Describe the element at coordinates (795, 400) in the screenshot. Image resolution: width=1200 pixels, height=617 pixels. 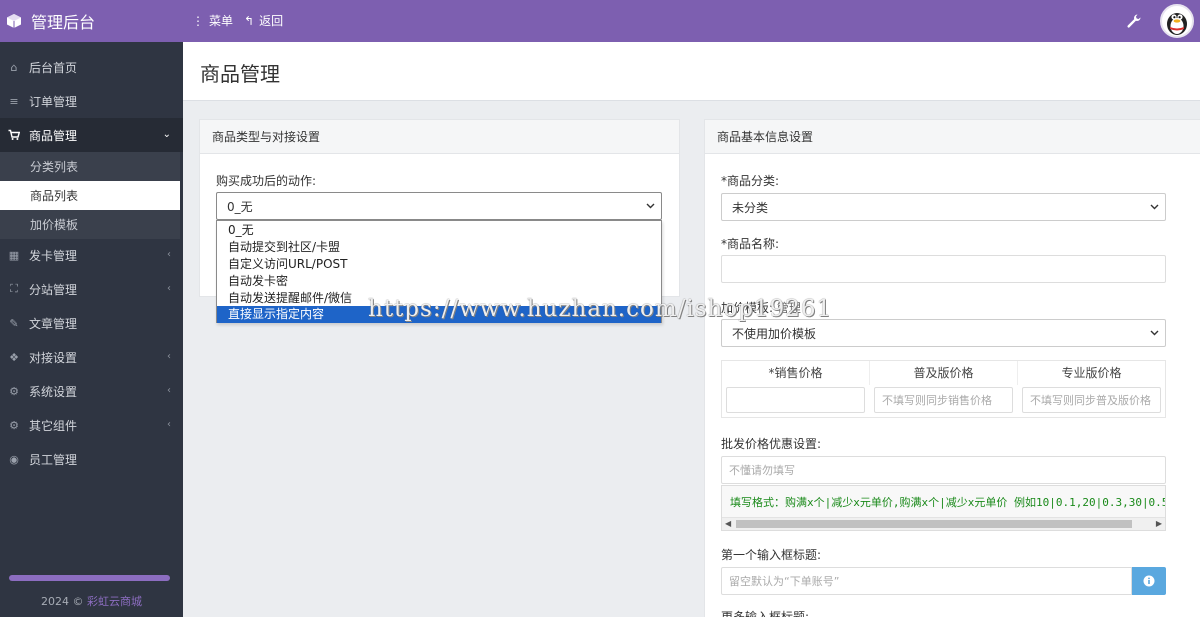
I see `sale-price-input` at that location.